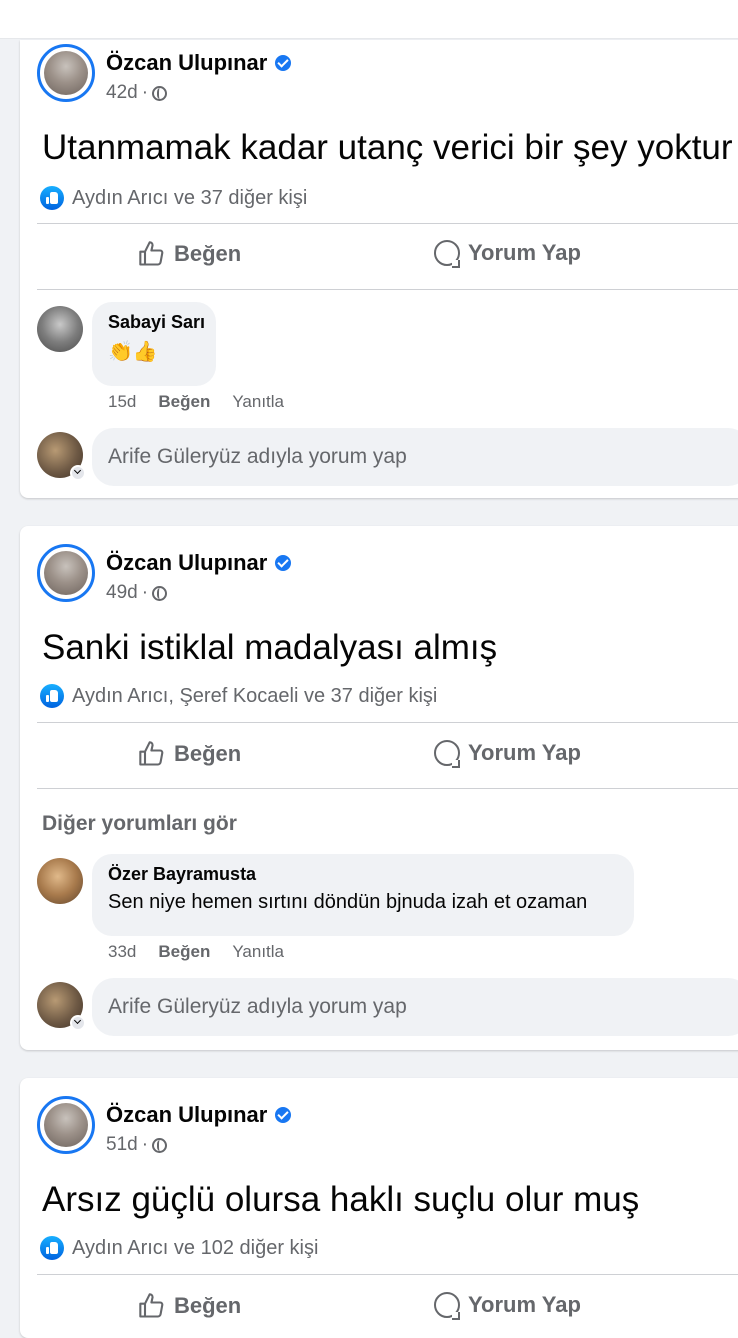  I want to click on top-bar, so click(369, 19).